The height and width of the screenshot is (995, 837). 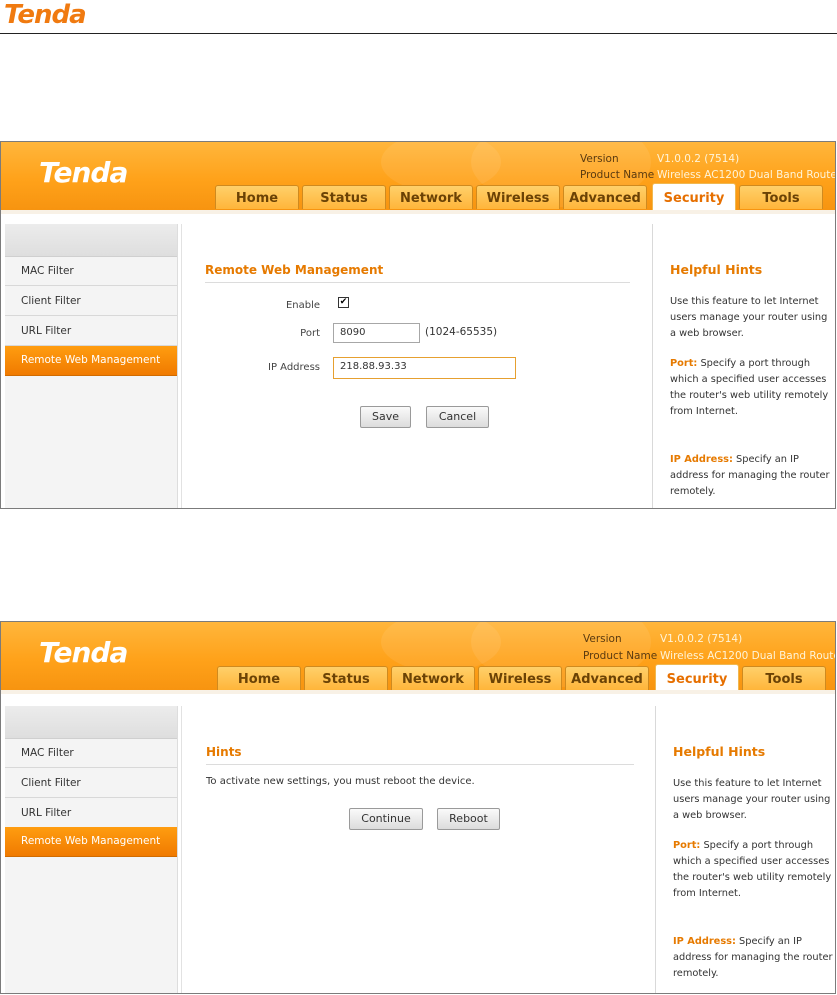 I want to click on document-logo: Tenda, so click(x=45, y=15).